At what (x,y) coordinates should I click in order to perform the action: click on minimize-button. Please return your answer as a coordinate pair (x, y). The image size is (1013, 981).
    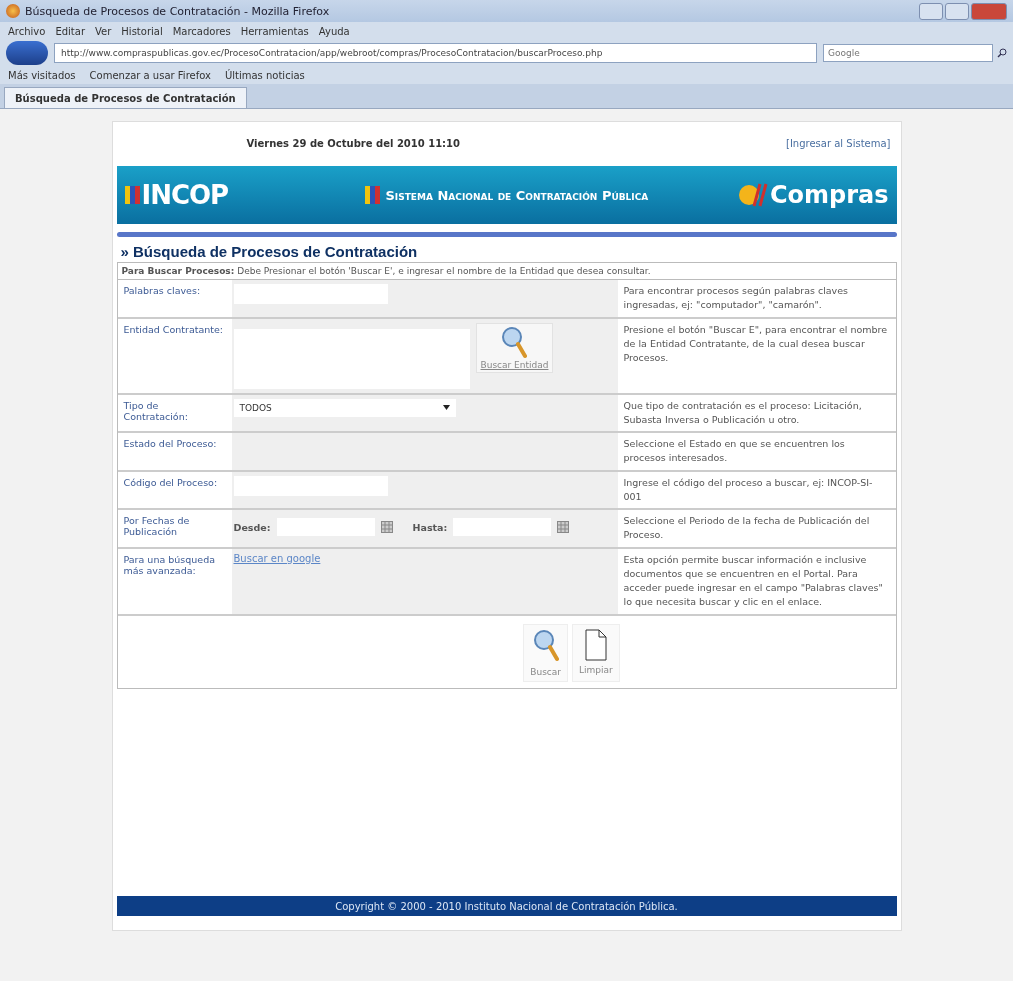
    Looking at the image, I should click on (931, 11).